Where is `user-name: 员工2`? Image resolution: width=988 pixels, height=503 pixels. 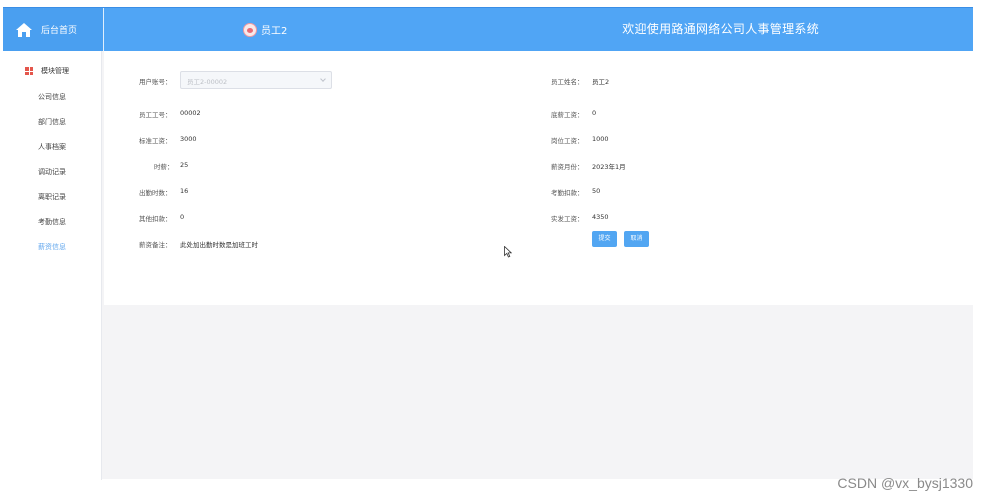 user-name: 员工2 is located at coordinates (274, 31).